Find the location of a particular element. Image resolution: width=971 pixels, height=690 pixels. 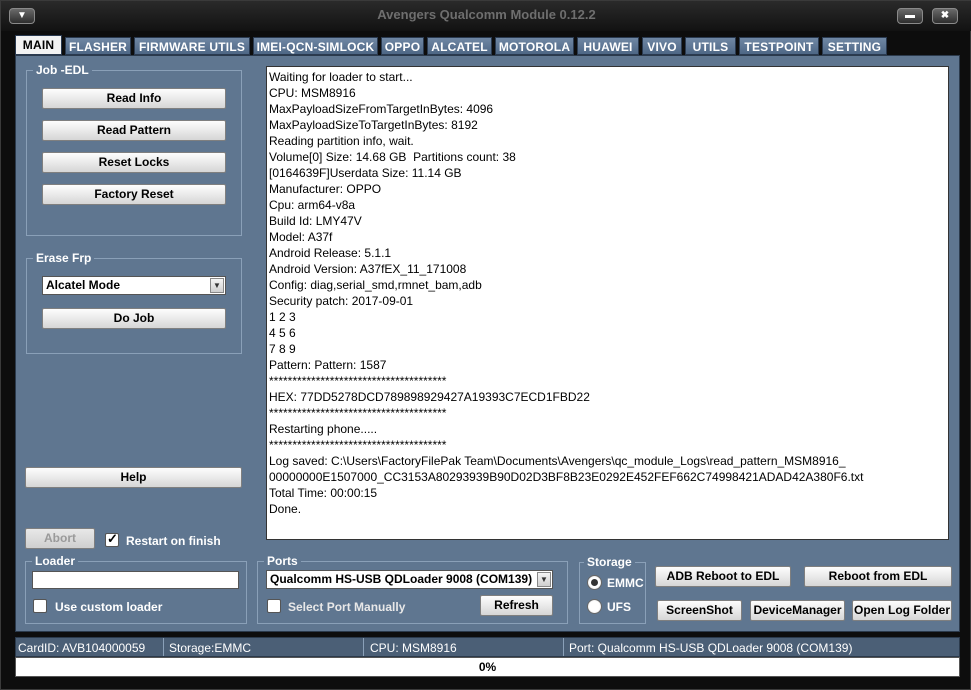

tab-motorola: MOTOROLA is located at coordinates (534, 46).